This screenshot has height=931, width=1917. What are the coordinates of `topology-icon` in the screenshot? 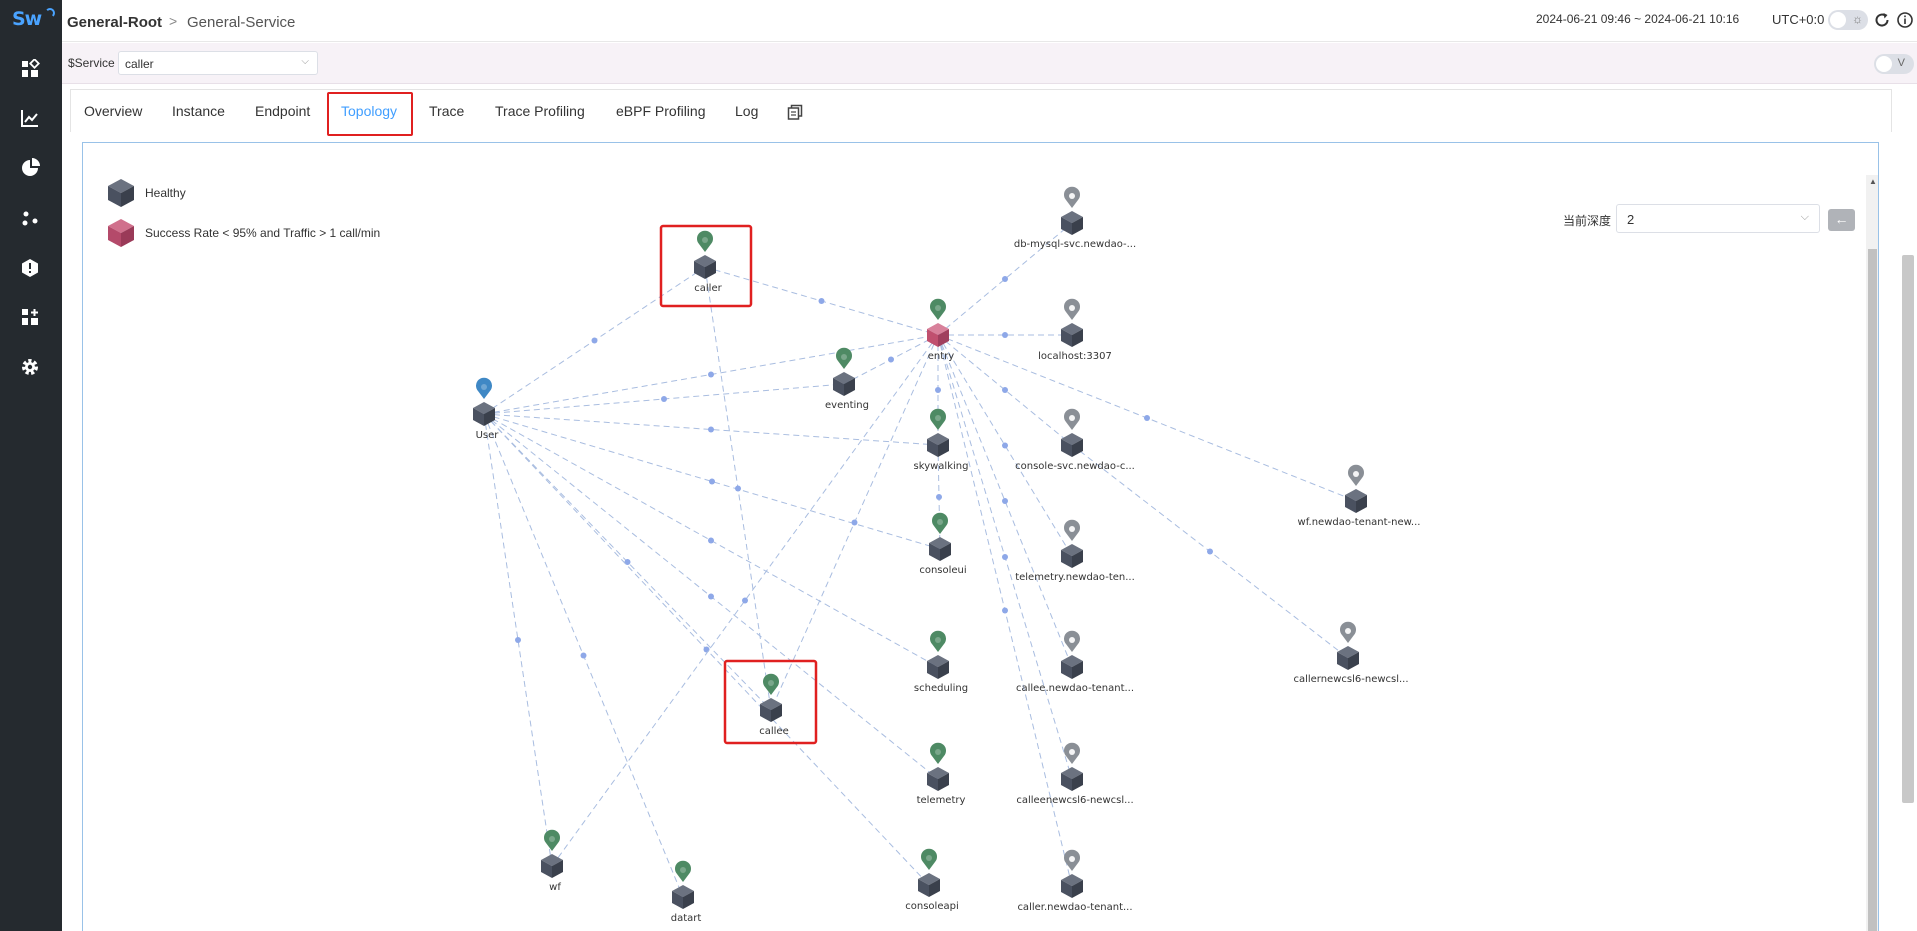 It's located at (30, 218).